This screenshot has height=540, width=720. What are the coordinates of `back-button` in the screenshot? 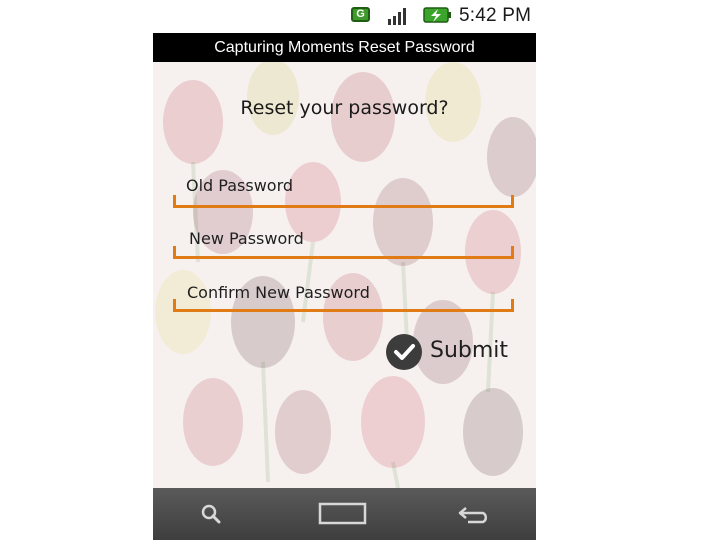 It's located at (473, 514).